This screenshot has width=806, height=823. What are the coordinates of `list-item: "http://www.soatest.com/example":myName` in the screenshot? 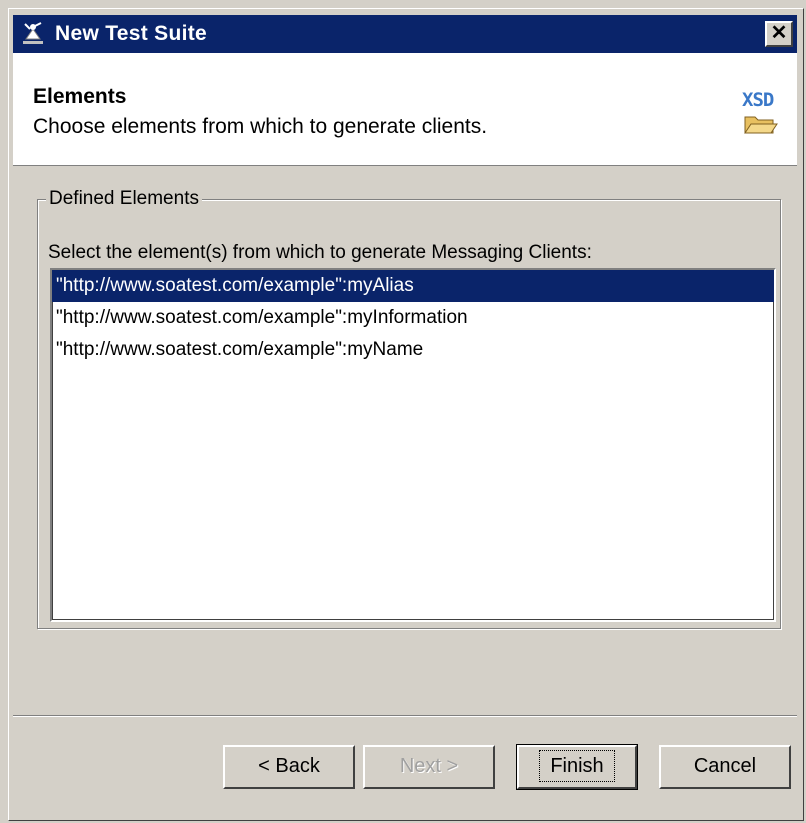 It's located at (413, 350).